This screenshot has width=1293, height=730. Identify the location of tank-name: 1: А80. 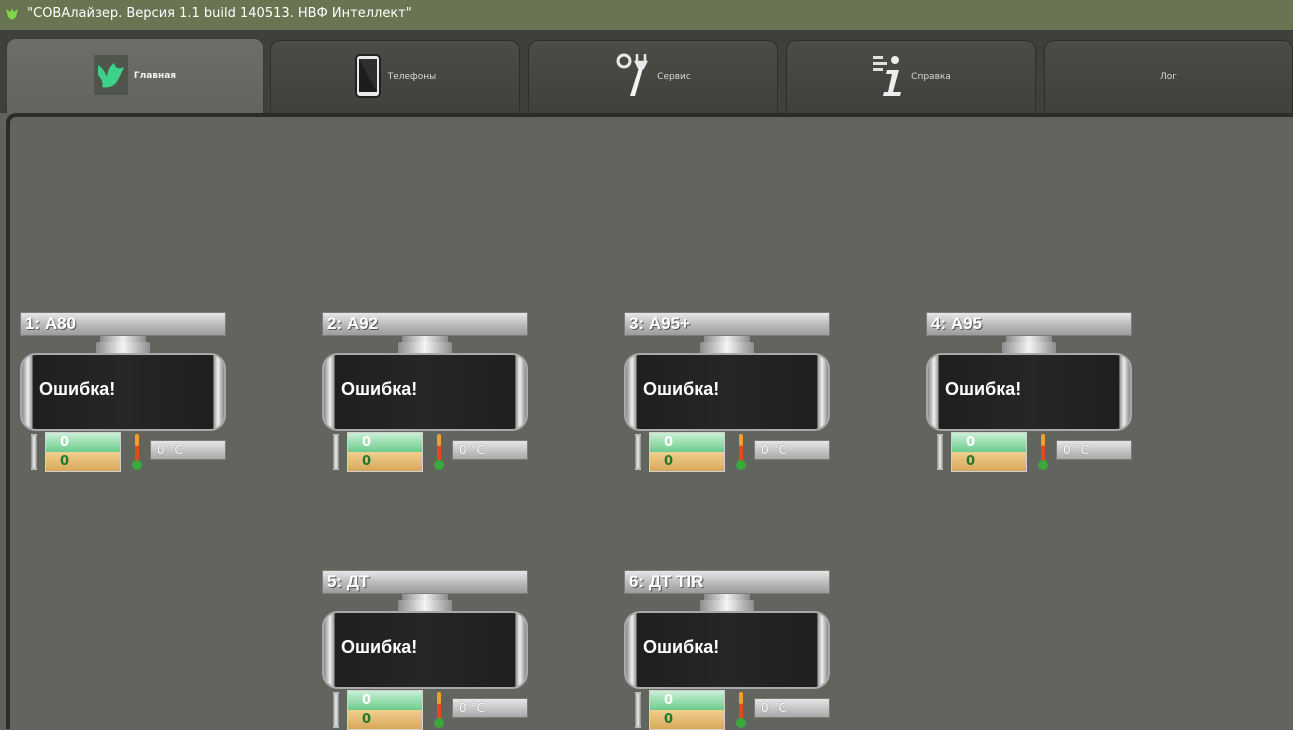
(123, 324).